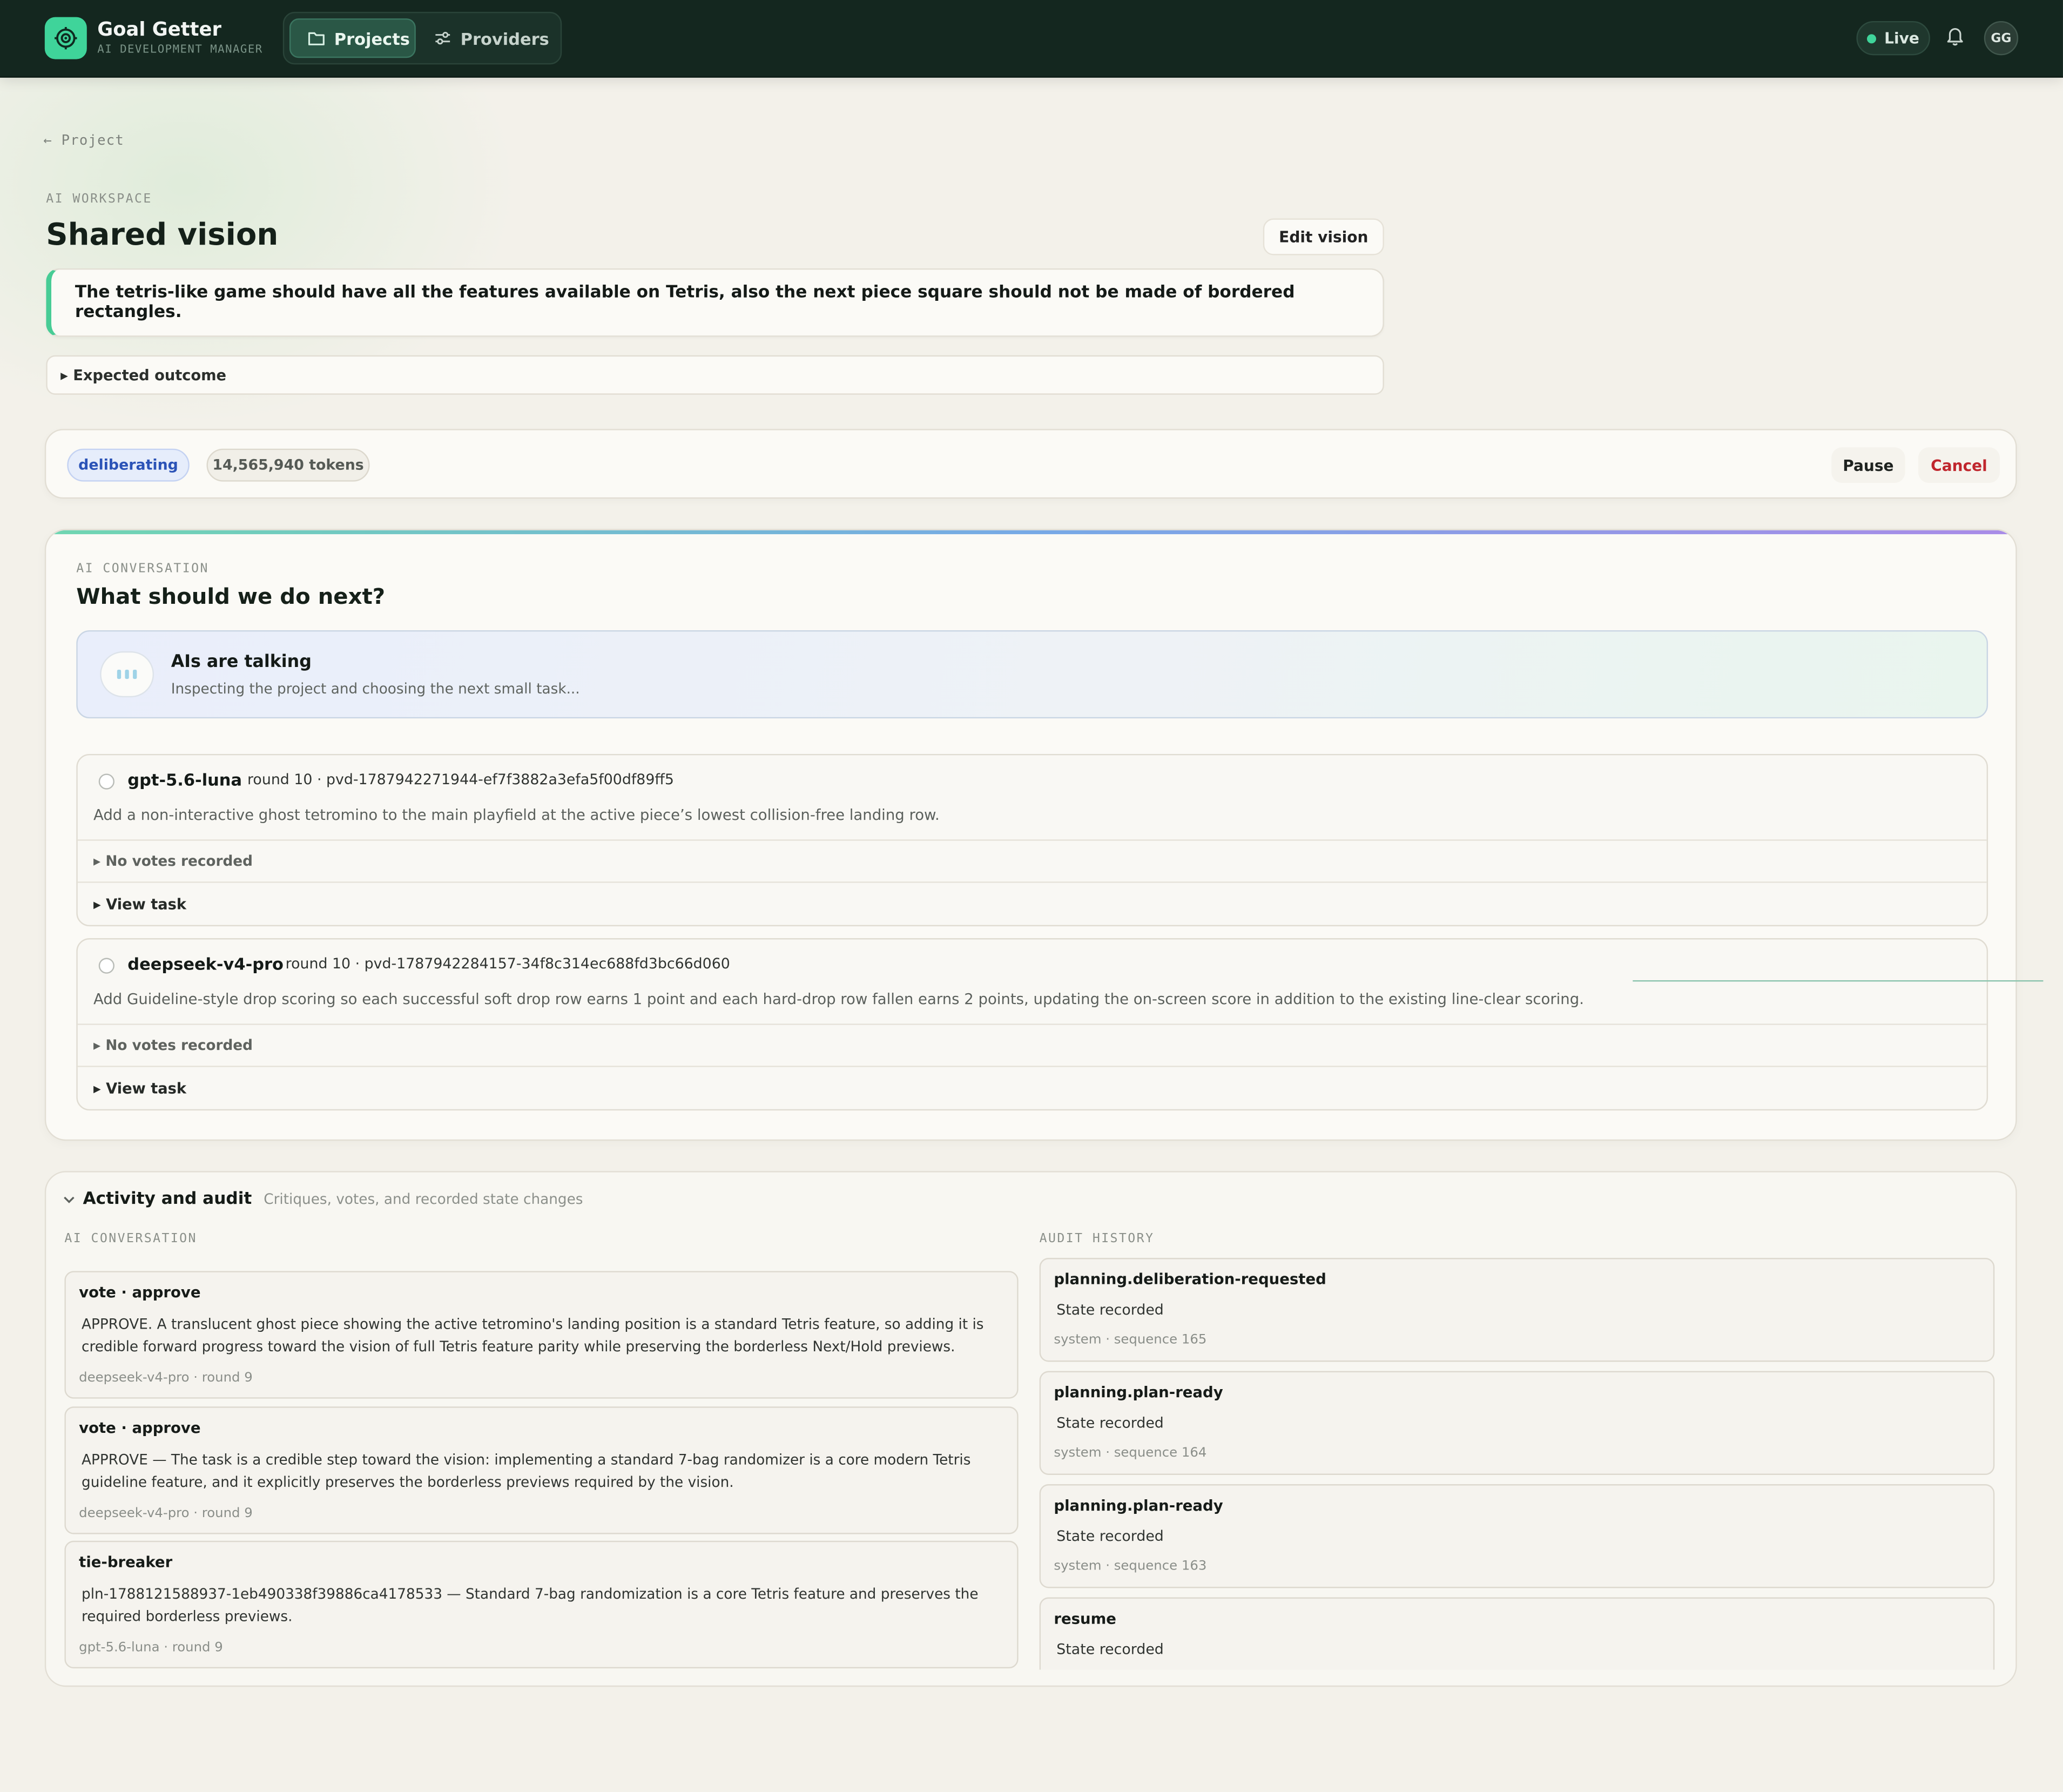  What do you see at coordinates (1130, 1340) in the screenshot?
I see `audit-meta: system · sequence 165` at bounding box center [1130, 1340].